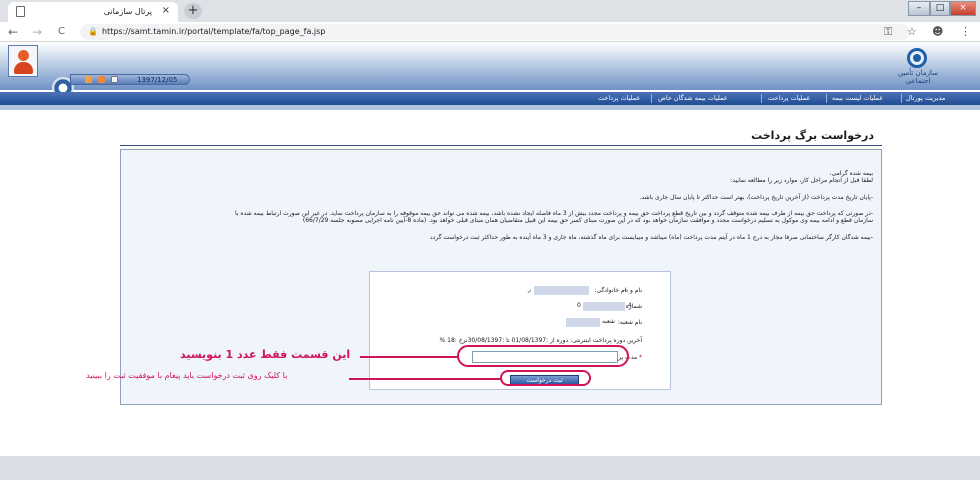 This screenshot has height=480, width=980. Describe the element at coordinates (265, 354) in the screenshot. I see `input-annotation-text: این قسمت فقط عدد 1 بنویسید` at that location.